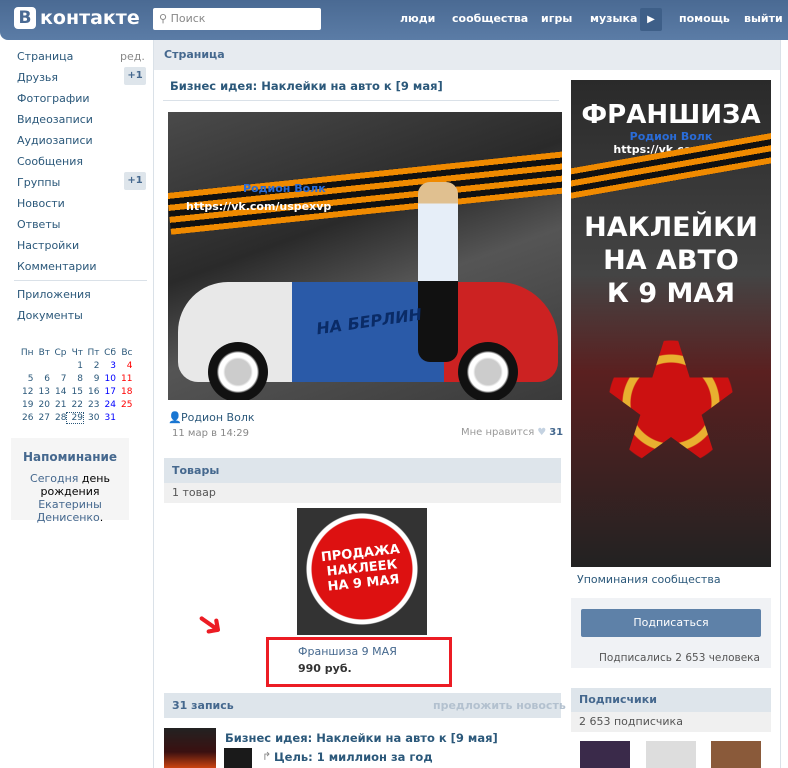 This screenshot has width=788, height=768. Describe the element at coordinates (44, 353) in the screenshot. I see `weekday-label: Вт` at that location.